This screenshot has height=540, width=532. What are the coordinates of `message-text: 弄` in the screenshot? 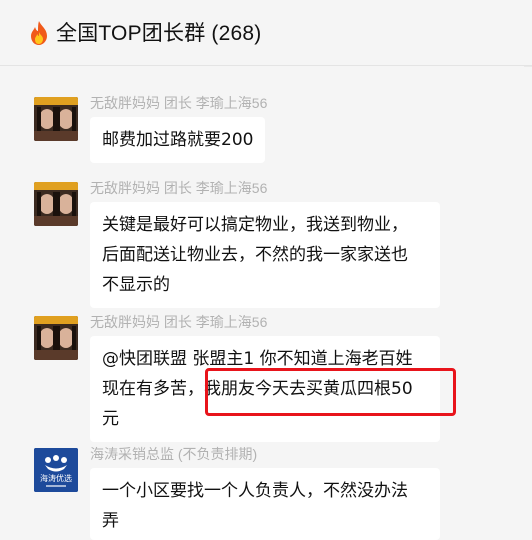 It's located at (110, 521).